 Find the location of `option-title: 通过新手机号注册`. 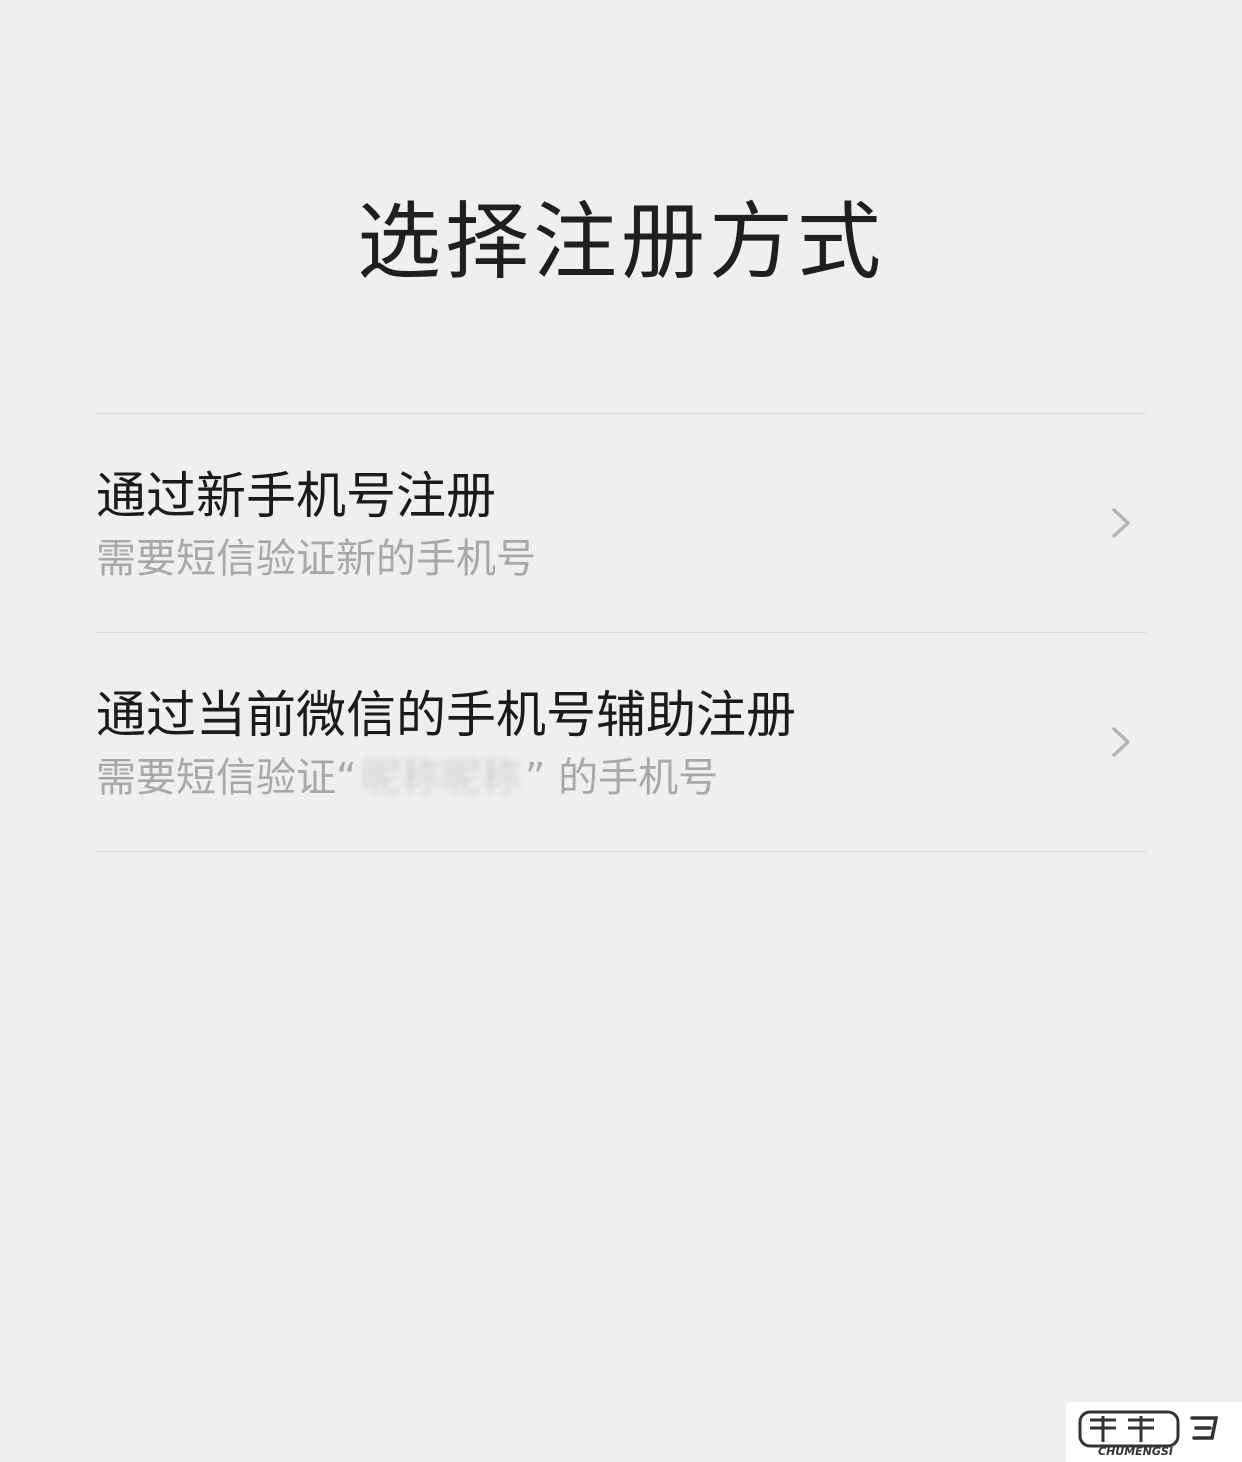

option-title: 通过新手机号注册 is located at coordinates (296, 496).